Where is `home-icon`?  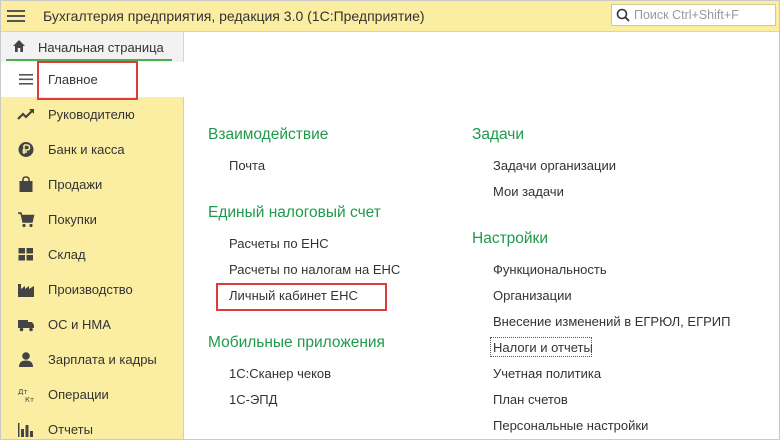 home-icon is located at coordinates (19, 46).